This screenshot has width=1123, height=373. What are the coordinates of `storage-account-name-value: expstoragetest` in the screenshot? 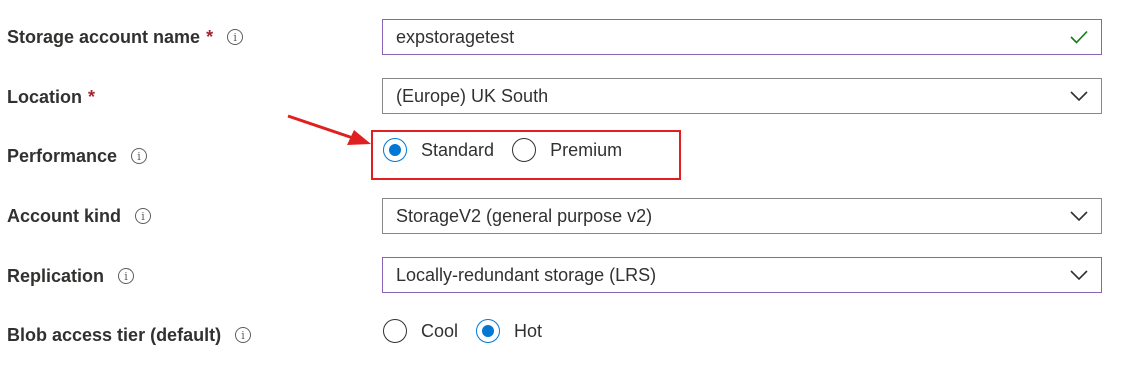 It's located at (455, 36).